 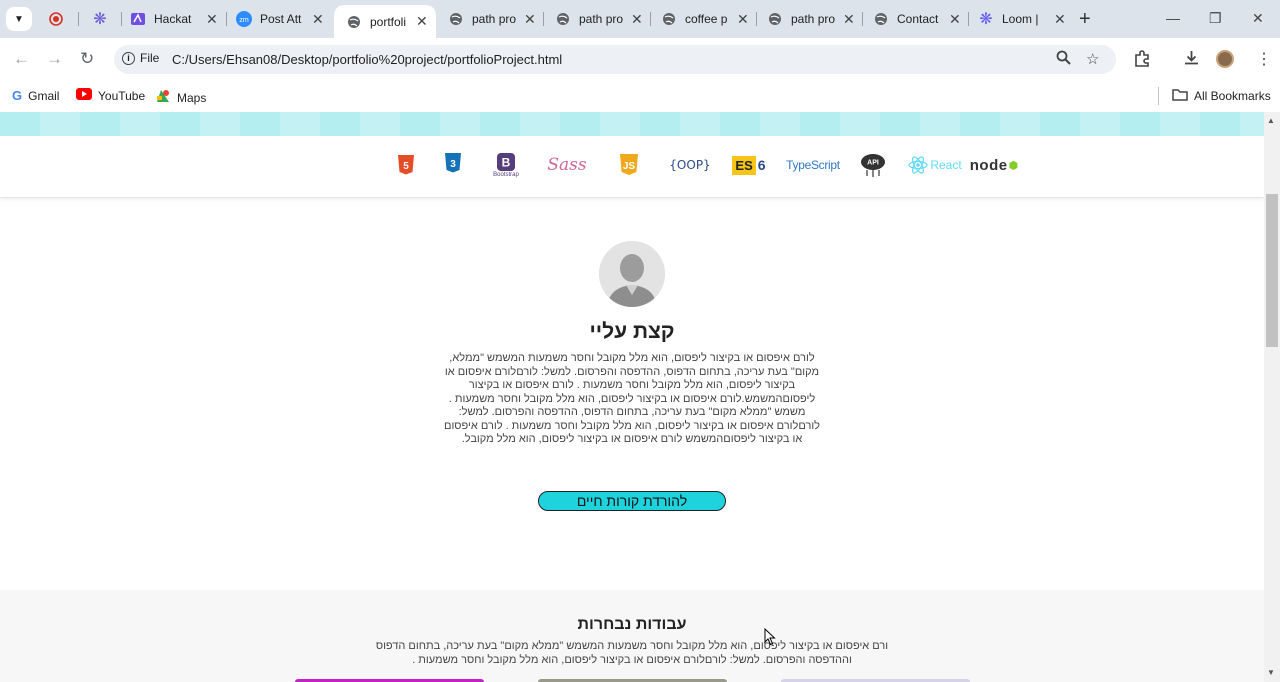 I want to click on svg-text: 3, so click(x=453, y=164).